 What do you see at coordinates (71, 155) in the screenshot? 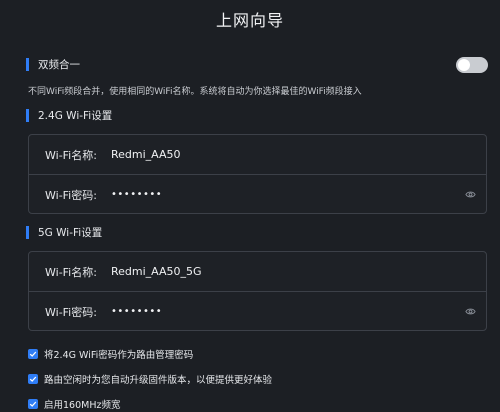
I see `wifi-24g-name-label: Wi-Fi名称:` at bounding box center [71, 155].